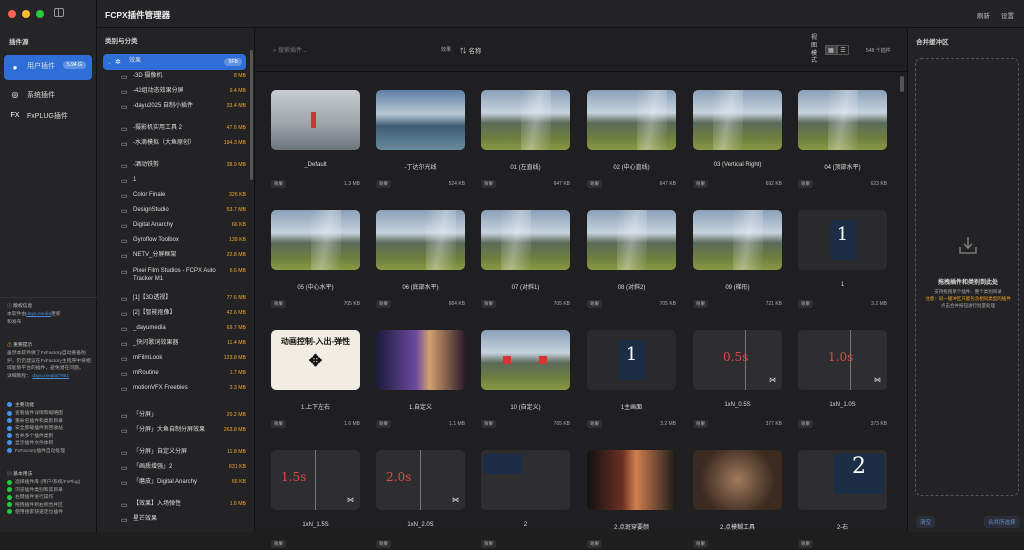  I want to click on grid-scrollbar, so click(902, 84).